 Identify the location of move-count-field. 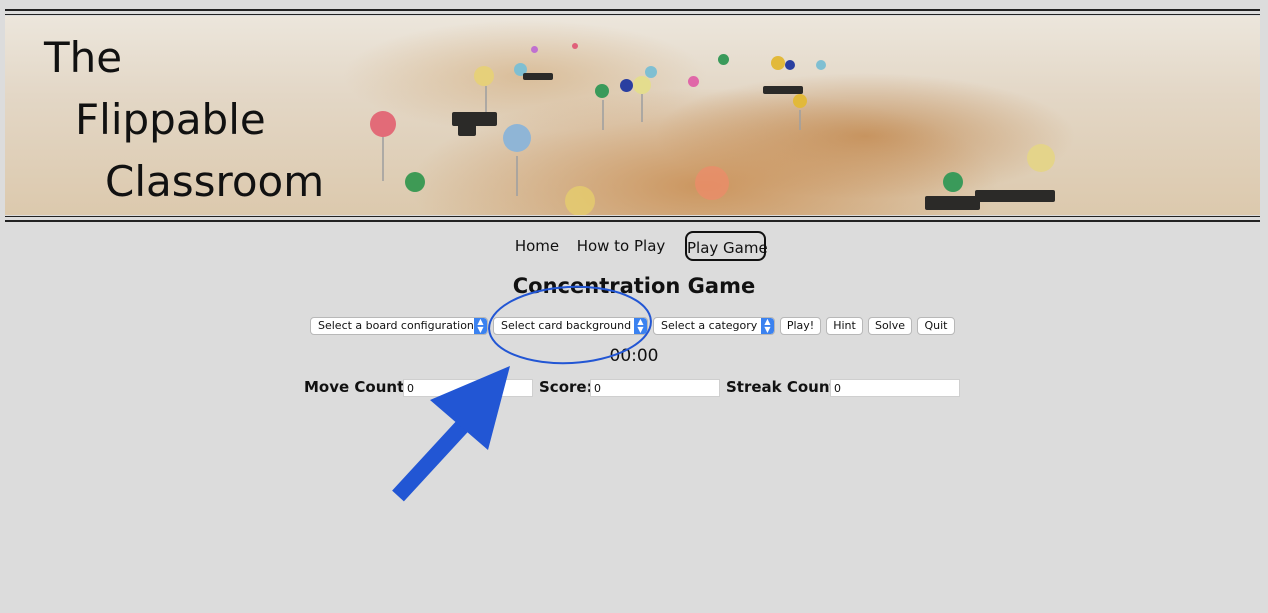
(468, 388).